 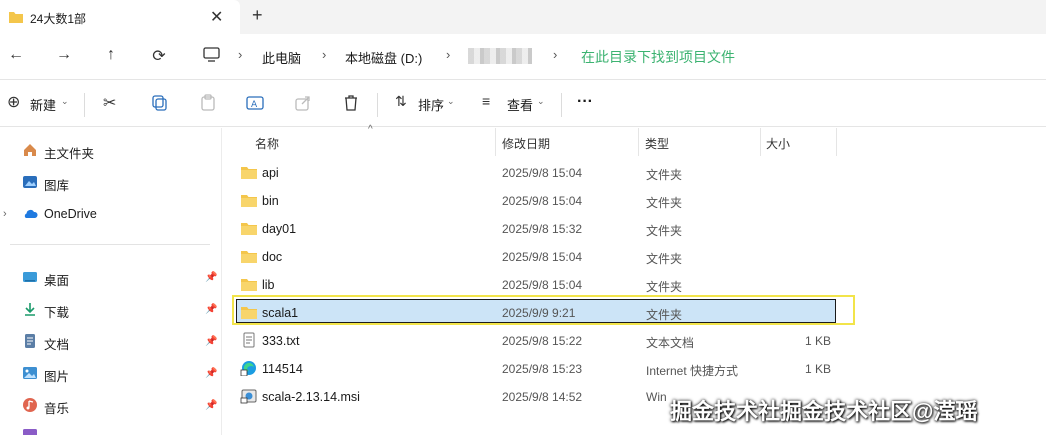 What do you see at coordinates (120, 17) in the screenshot?
I see `tab-active: 24大数1部 ✕` at bounding box center [120, 17].